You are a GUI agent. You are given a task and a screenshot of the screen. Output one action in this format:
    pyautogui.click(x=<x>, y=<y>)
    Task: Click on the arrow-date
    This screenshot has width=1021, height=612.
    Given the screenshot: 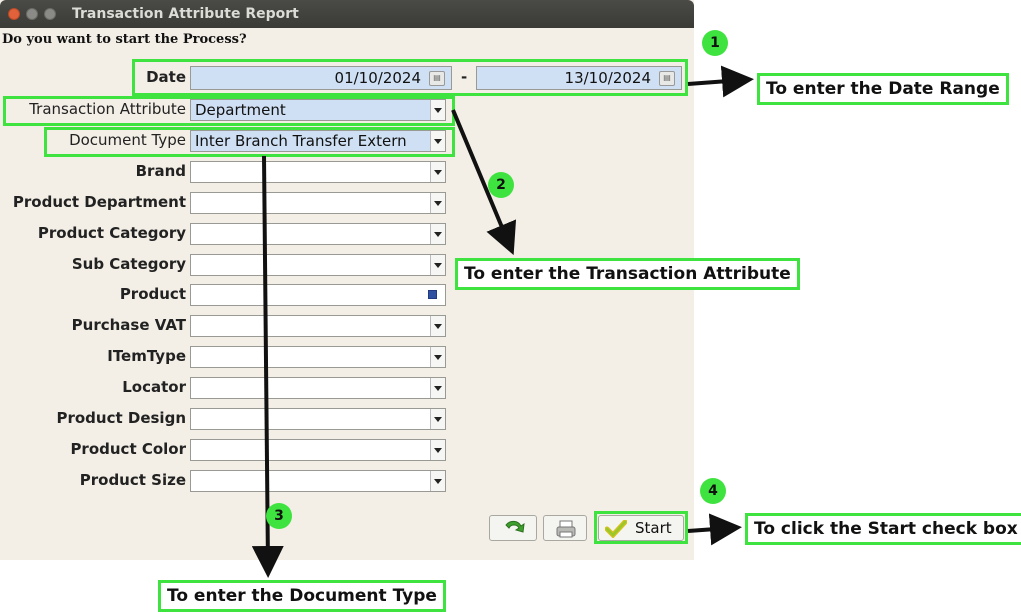 What is the action you would take?
    pyautogui.click(x=720, y=81)
    